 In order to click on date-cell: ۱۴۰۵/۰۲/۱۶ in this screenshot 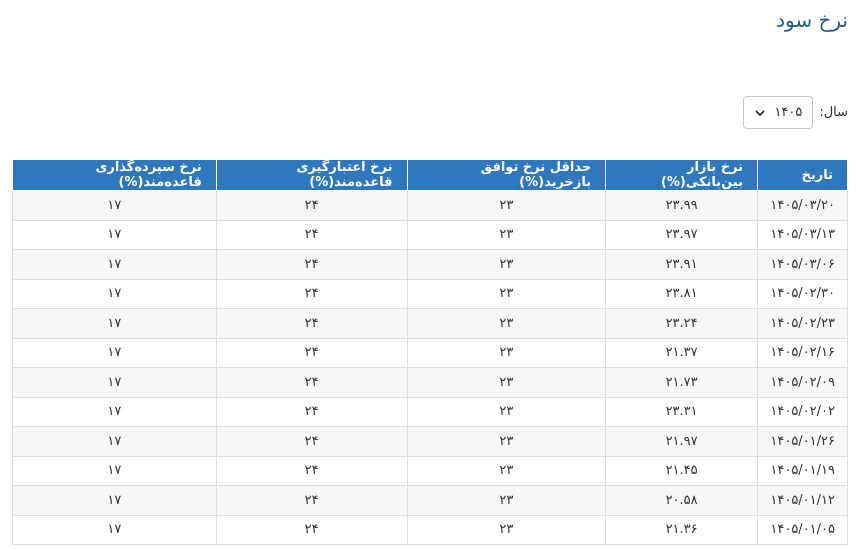, I will do `click(802, 352)`.